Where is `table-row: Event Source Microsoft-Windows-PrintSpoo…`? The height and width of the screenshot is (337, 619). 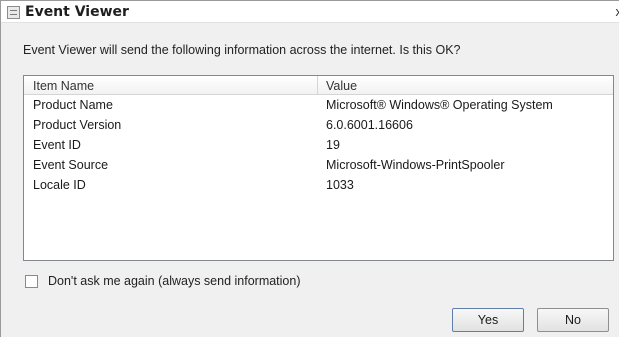
table-row: Event Source Microsoft-Windows-PrintSpoo… is located at coordinates (318, 166).